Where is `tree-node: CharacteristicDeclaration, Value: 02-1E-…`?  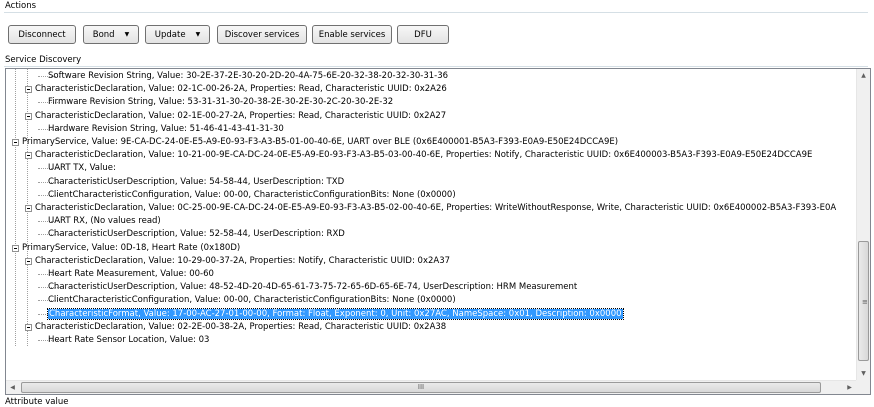 tree-node: CharacteristicDeclaration, Value: 02-1E-… is located at coordinates (240, 116).